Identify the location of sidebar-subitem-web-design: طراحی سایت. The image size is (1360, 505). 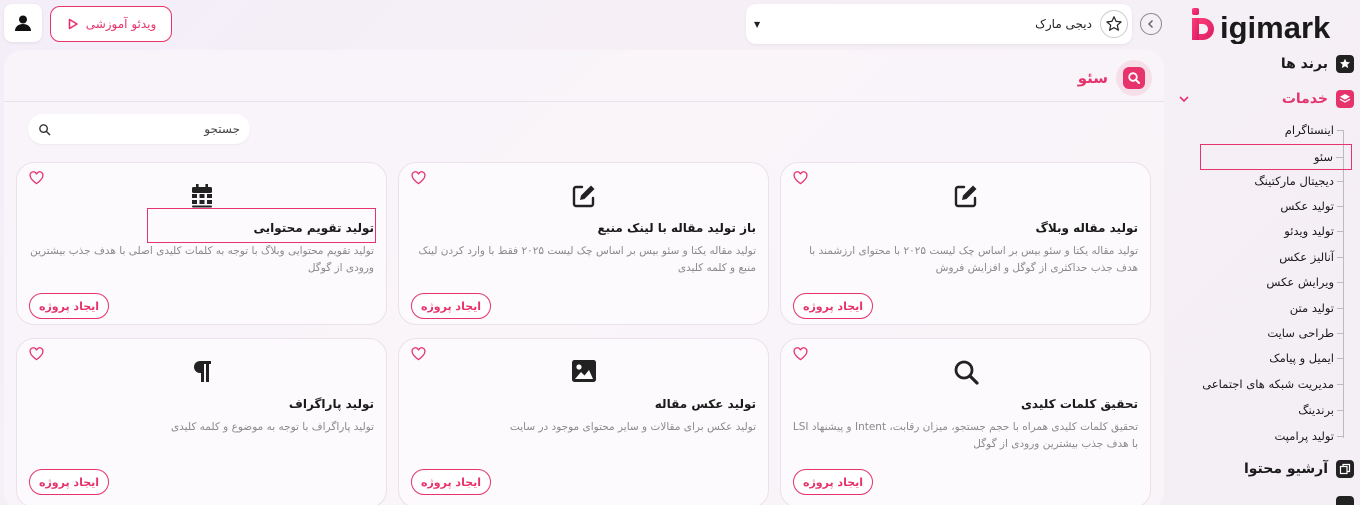
(1305, 333).